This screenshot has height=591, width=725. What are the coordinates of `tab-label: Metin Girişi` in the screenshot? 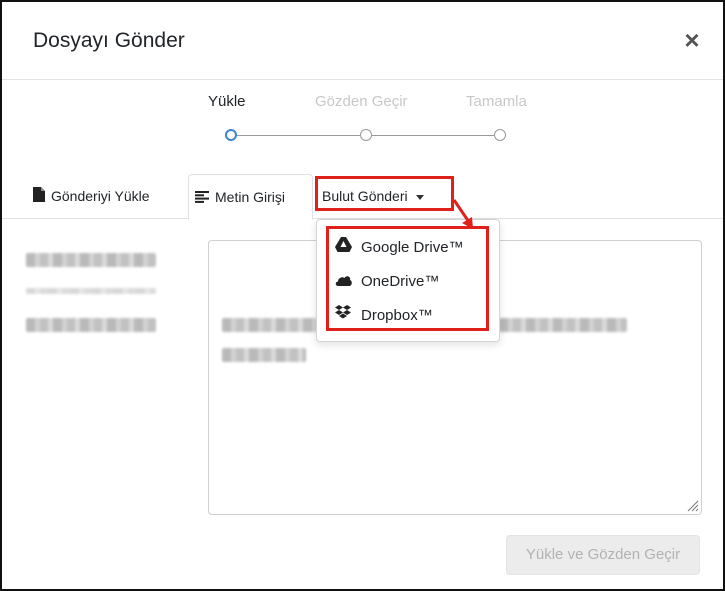 It's located at (250, 197).